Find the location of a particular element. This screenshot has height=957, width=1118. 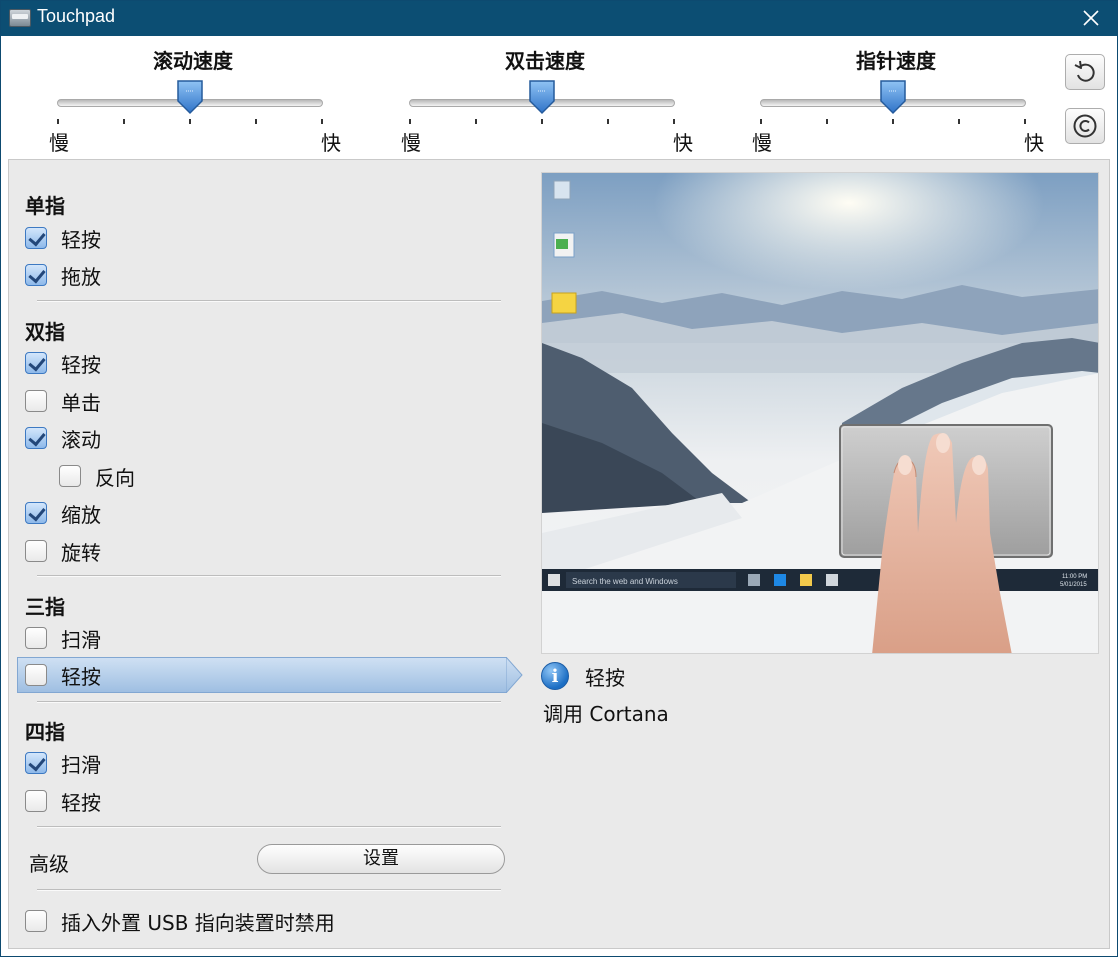

checkbox-label: 滚动 is located at coordinates (81, 439).